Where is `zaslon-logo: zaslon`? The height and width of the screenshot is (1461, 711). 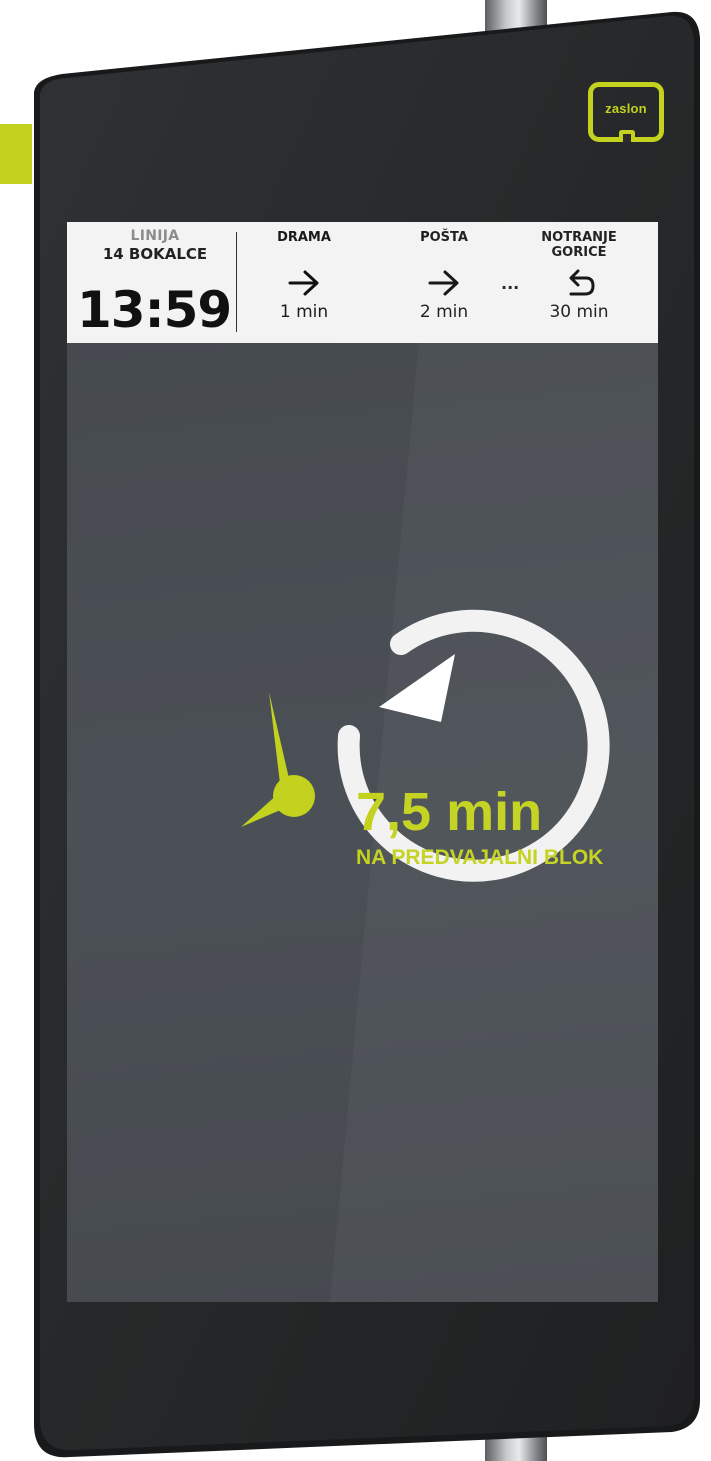
zaslon-logo: zaslon is located at coordinates (626, 112).